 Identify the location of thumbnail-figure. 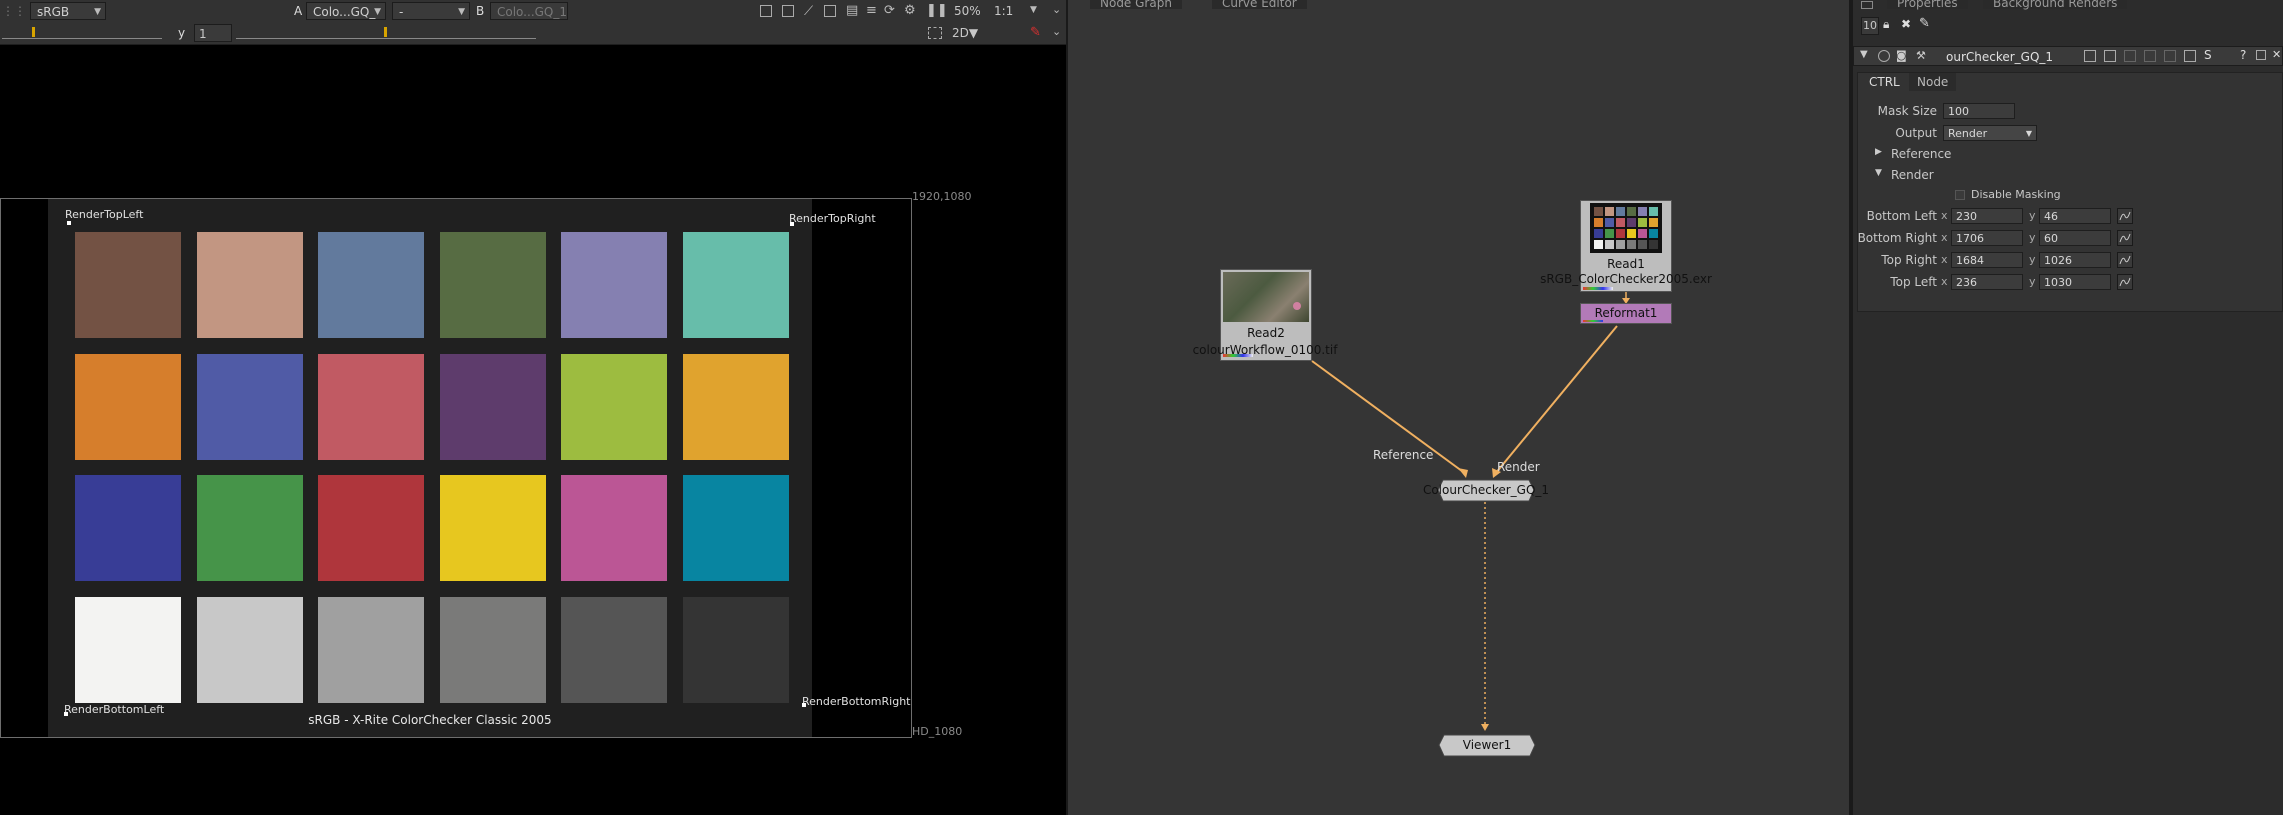
(1297, 306).